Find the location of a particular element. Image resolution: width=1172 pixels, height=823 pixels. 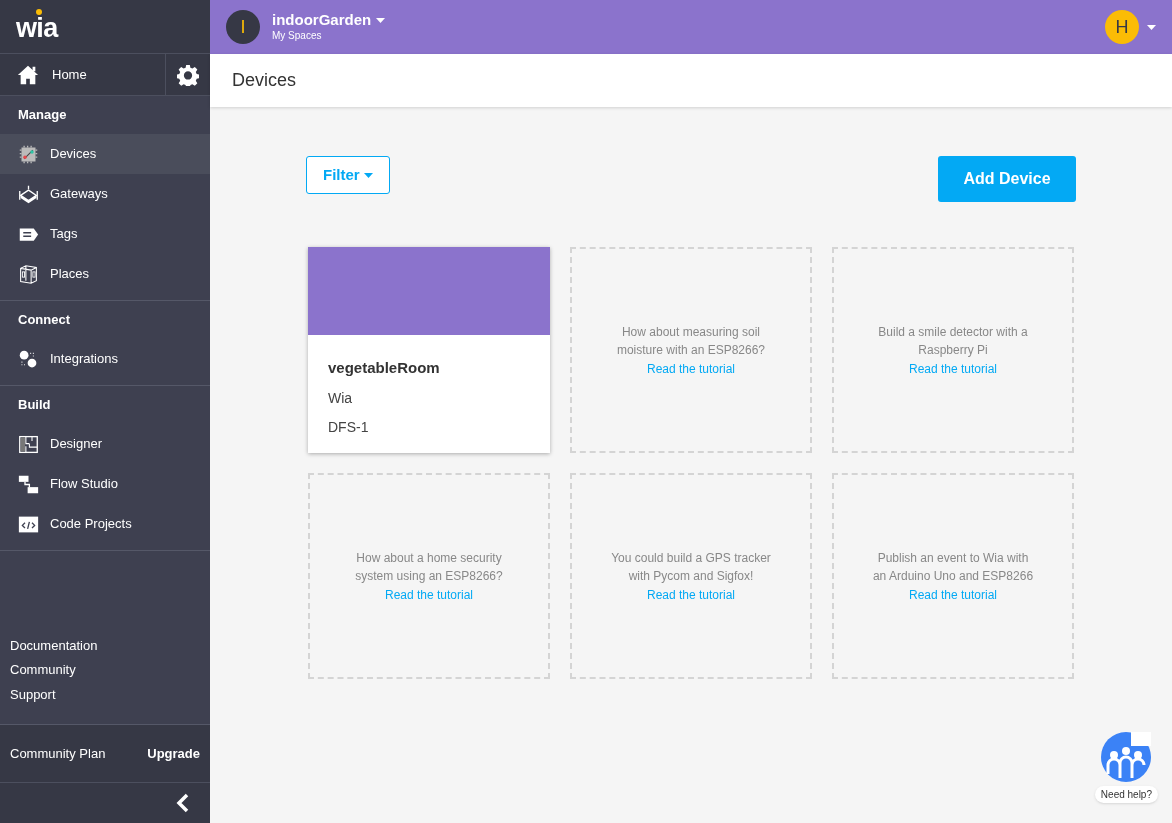

space-avatar: I is located at coordinates (243, 27).